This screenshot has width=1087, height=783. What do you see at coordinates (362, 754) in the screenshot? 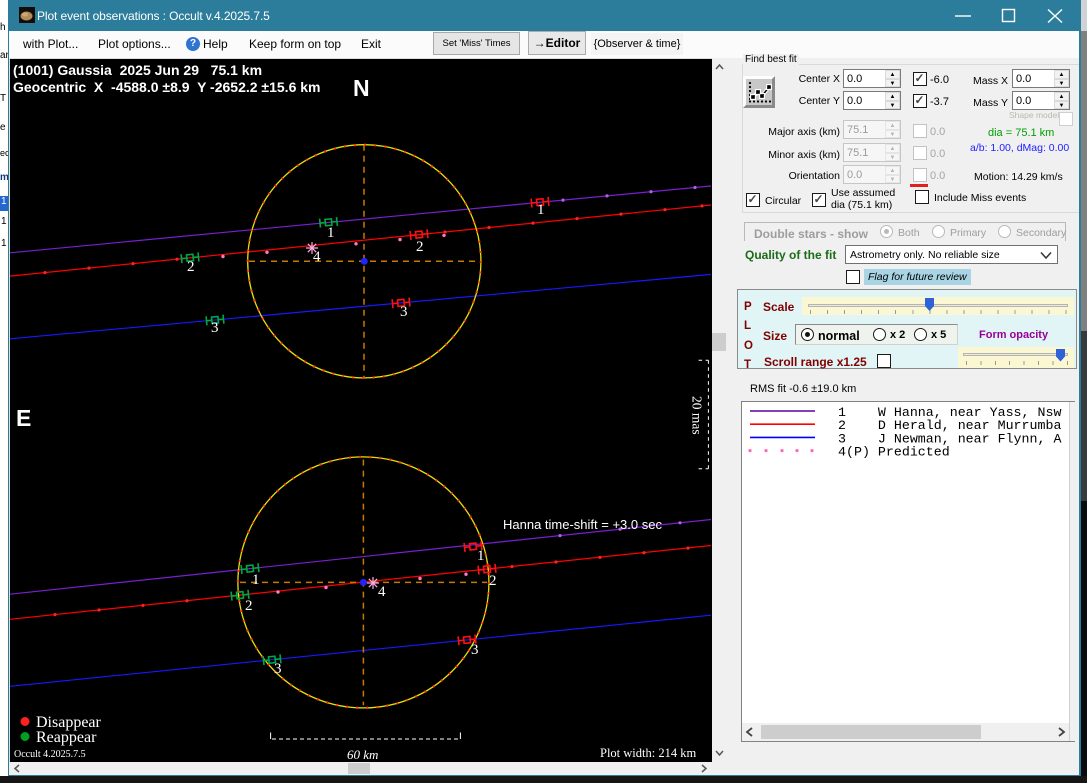
I see `svg-text: 60 km` at bounding box center [362, 754].